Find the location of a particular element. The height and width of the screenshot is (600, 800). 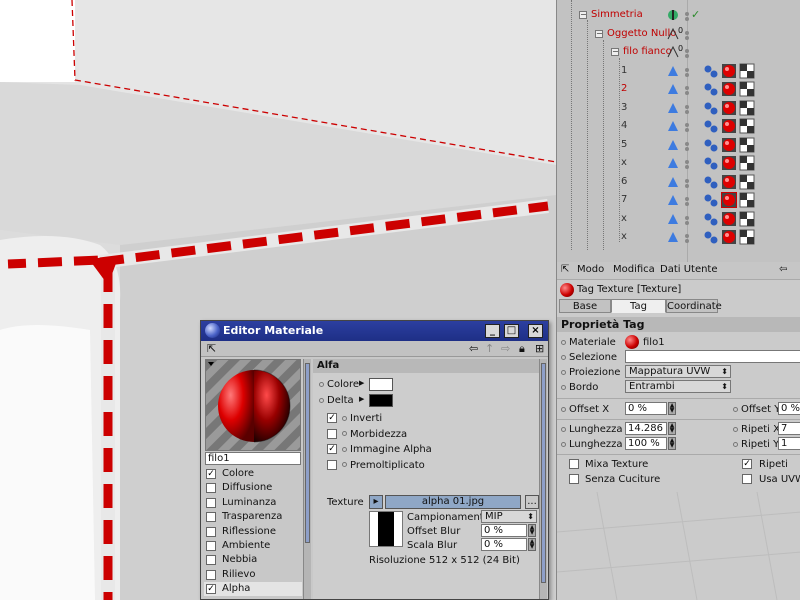

channel-item: Diffusione is located at coordinates (253, 488).